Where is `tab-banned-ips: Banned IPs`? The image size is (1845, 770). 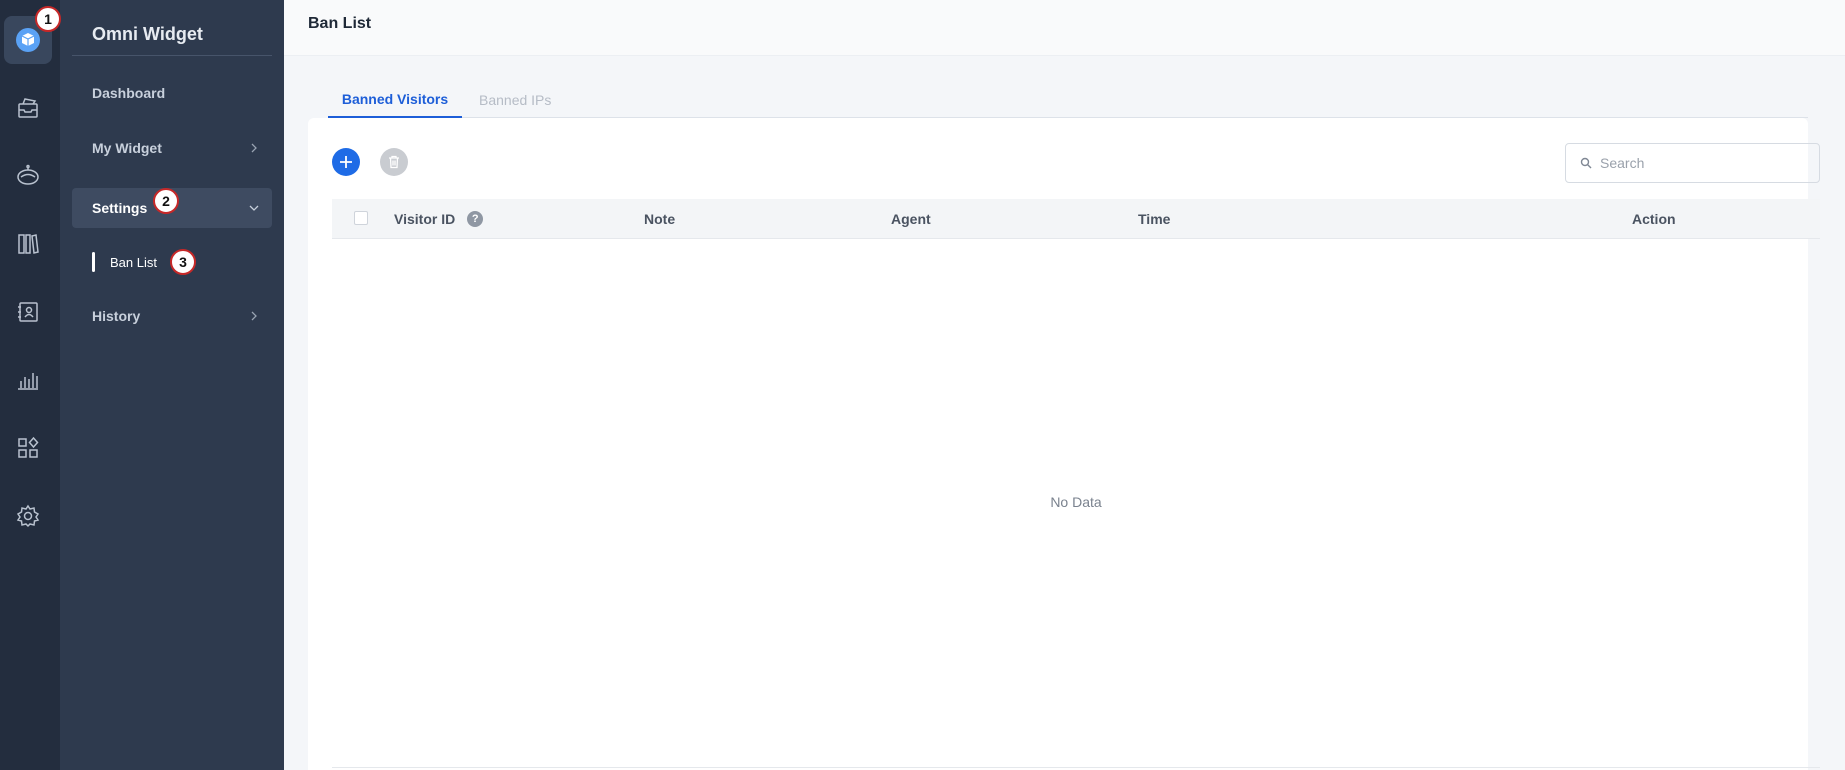 tab-banned-ips: Banned IPs is located at coordinates (515, 100).